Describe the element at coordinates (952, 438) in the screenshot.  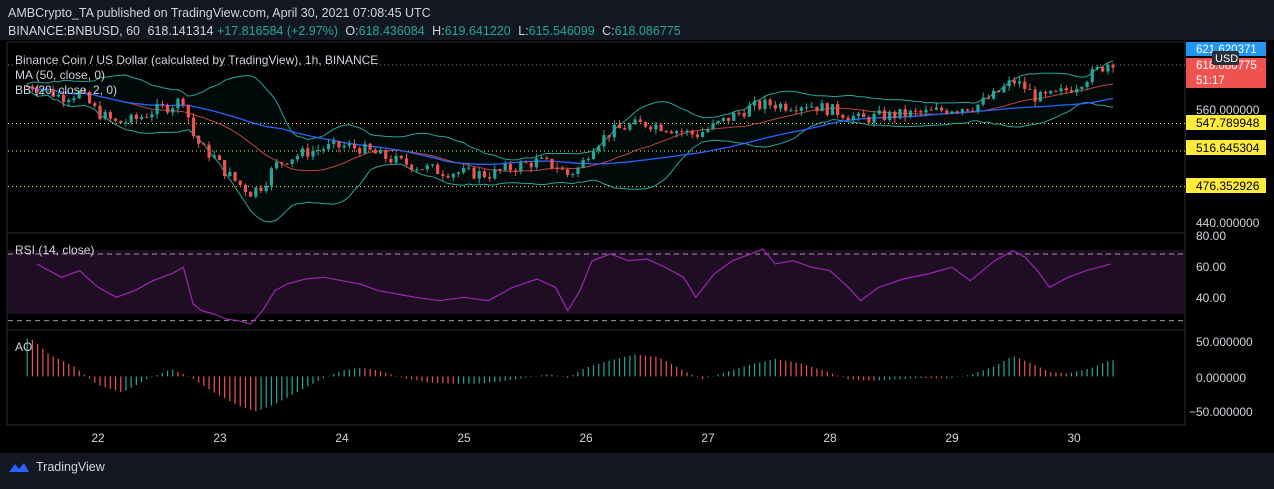
I see `time-label: 29` at that location.